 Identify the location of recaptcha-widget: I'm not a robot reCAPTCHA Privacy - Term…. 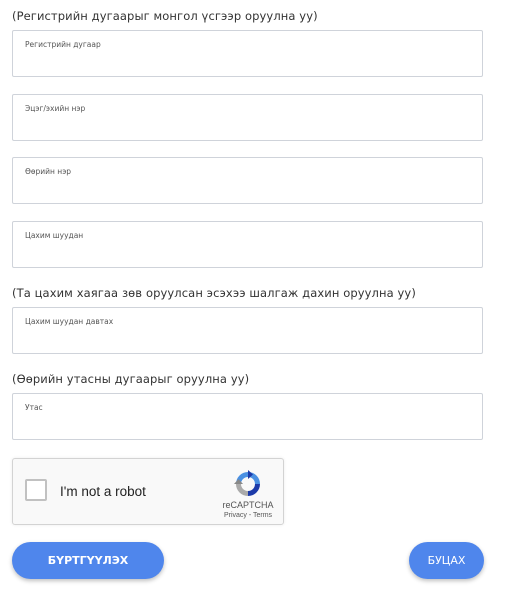
(148, 491).